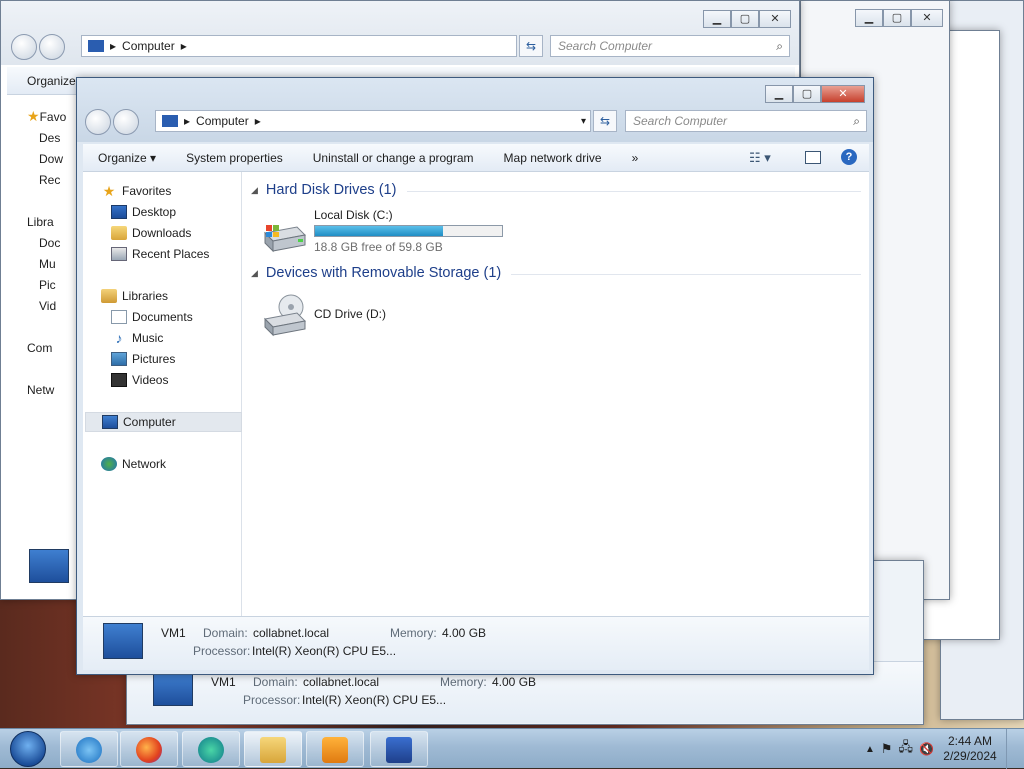 The width and height of the screenshot is (1024, 769). Describe the element at coordinates (119, 317) in the screenshot. I see `documents-icon` at that location.